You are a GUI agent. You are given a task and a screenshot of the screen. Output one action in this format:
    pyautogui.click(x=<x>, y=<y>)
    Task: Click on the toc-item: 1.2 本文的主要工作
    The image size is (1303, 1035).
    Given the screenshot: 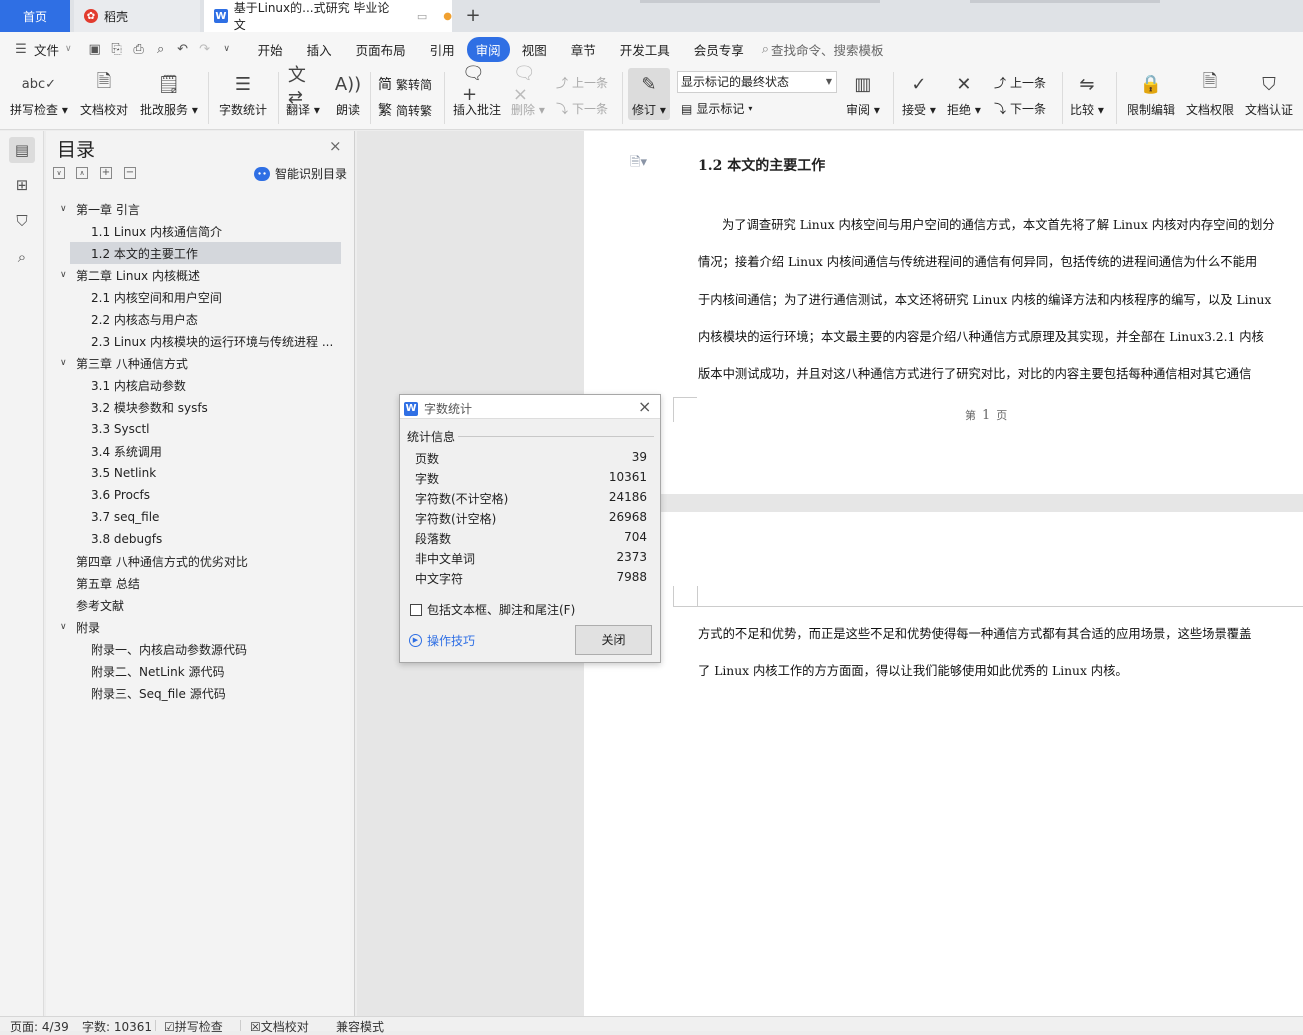 What is the action you would take?
    pyautogui.click(x=205, y=253)
    